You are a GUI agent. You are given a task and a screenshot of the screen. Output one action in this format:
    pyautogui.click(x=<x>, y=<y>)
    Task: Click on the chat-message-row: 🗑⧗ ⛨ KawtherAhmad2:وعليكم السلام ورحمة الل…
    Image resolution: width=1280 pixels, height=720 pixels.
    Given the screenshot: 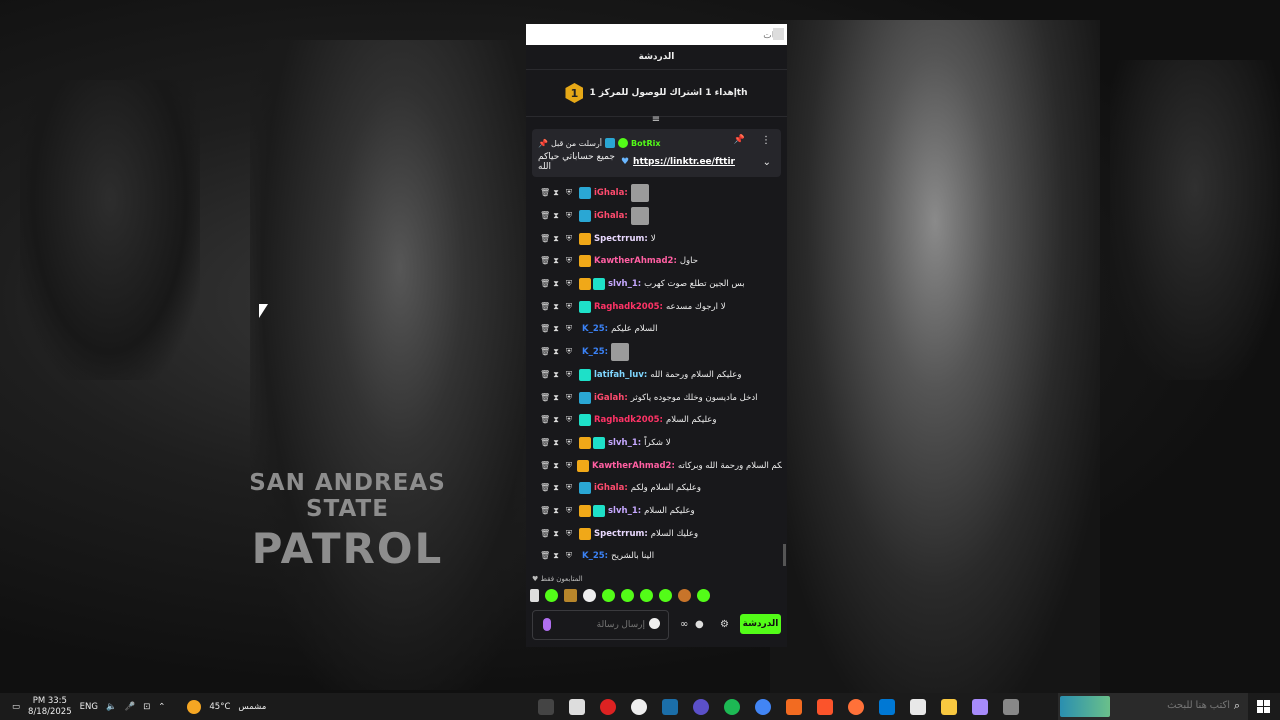 What is the action you would take?
    pyautogui.click(x=654, y=465)
    